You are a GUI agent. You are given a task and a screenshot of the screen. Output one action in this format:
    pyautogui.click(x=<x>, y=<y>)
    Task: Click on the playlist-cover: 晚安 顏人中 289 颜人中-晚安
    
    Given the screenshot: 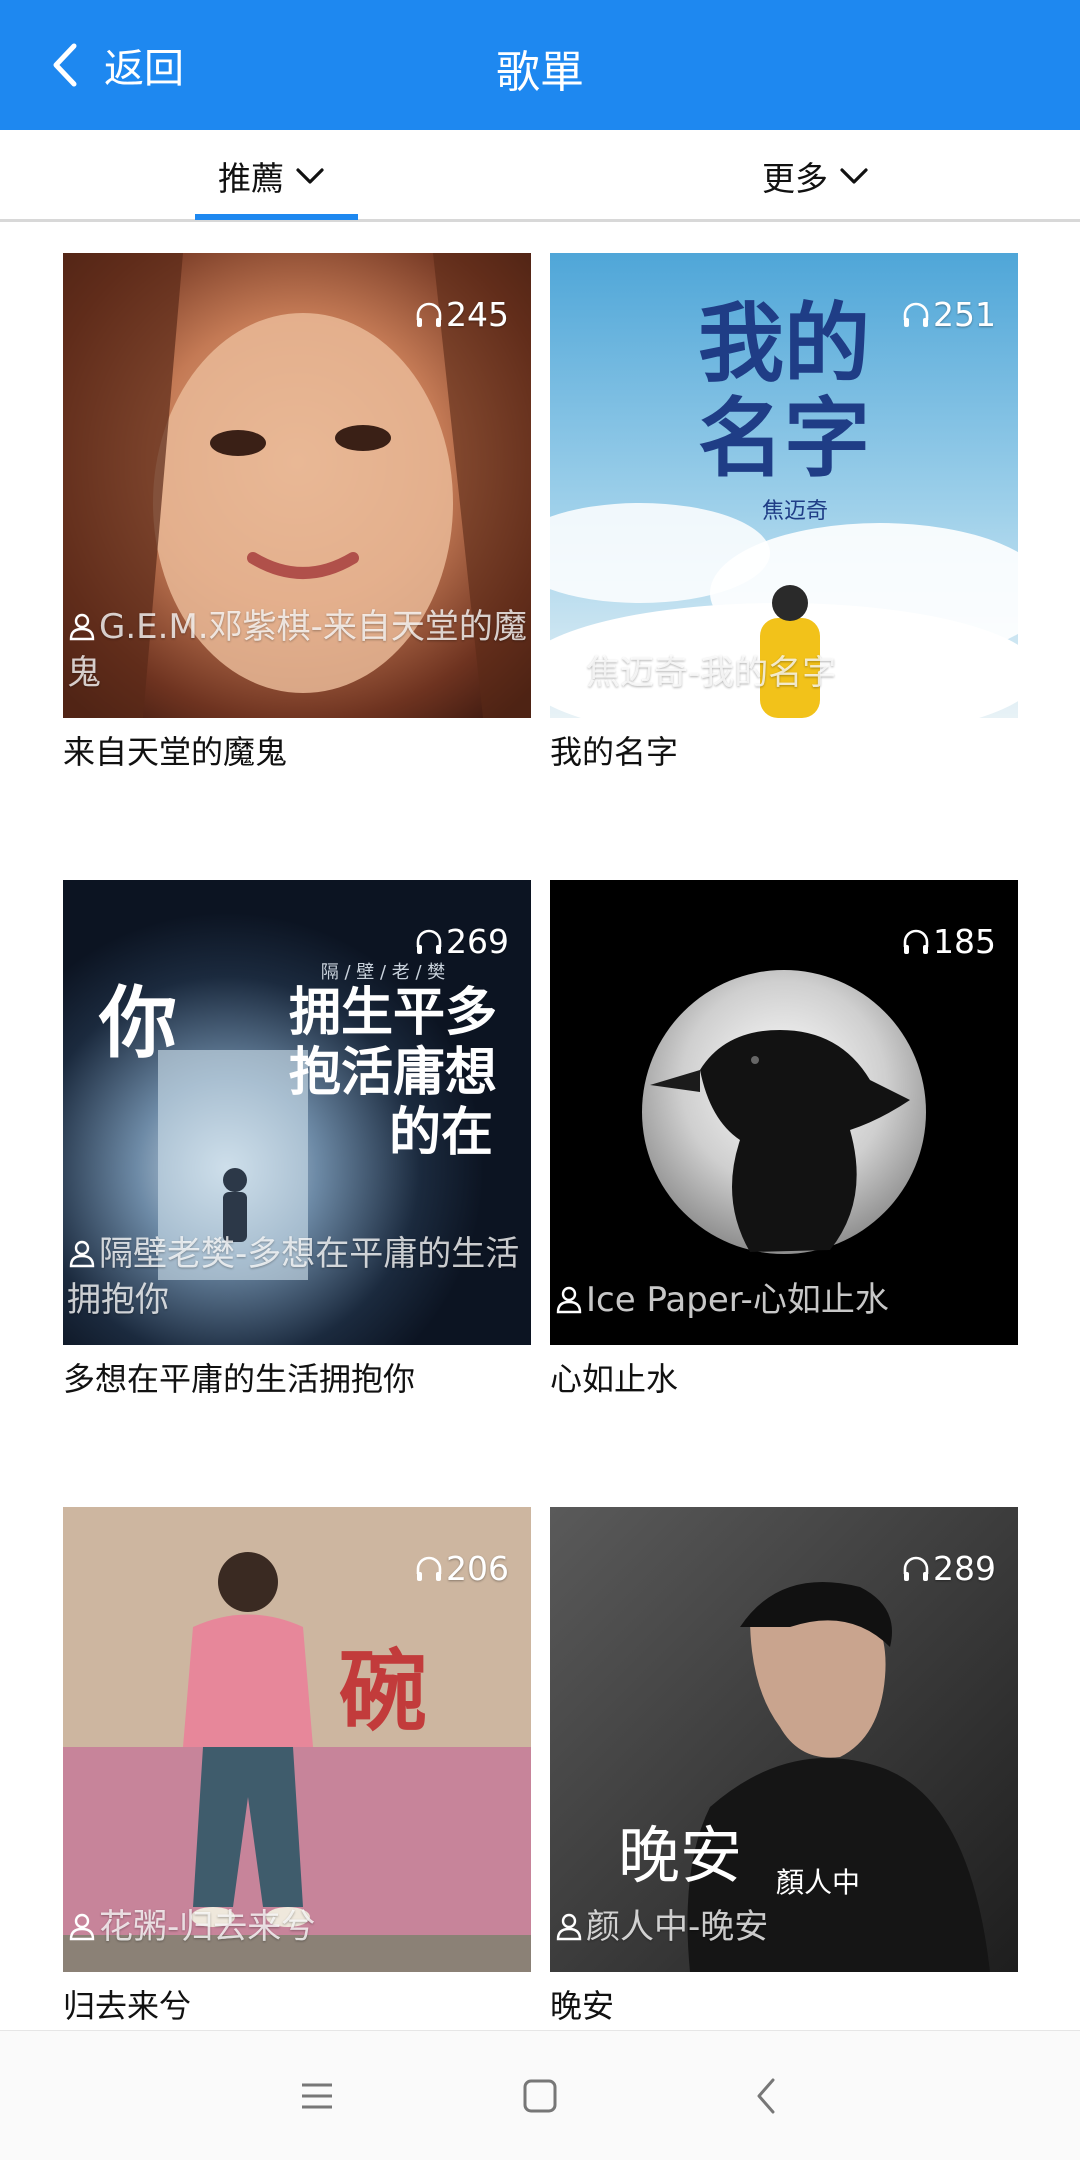 What is the action you would take?
    pyautogui.click(x=784, y=1739)
    